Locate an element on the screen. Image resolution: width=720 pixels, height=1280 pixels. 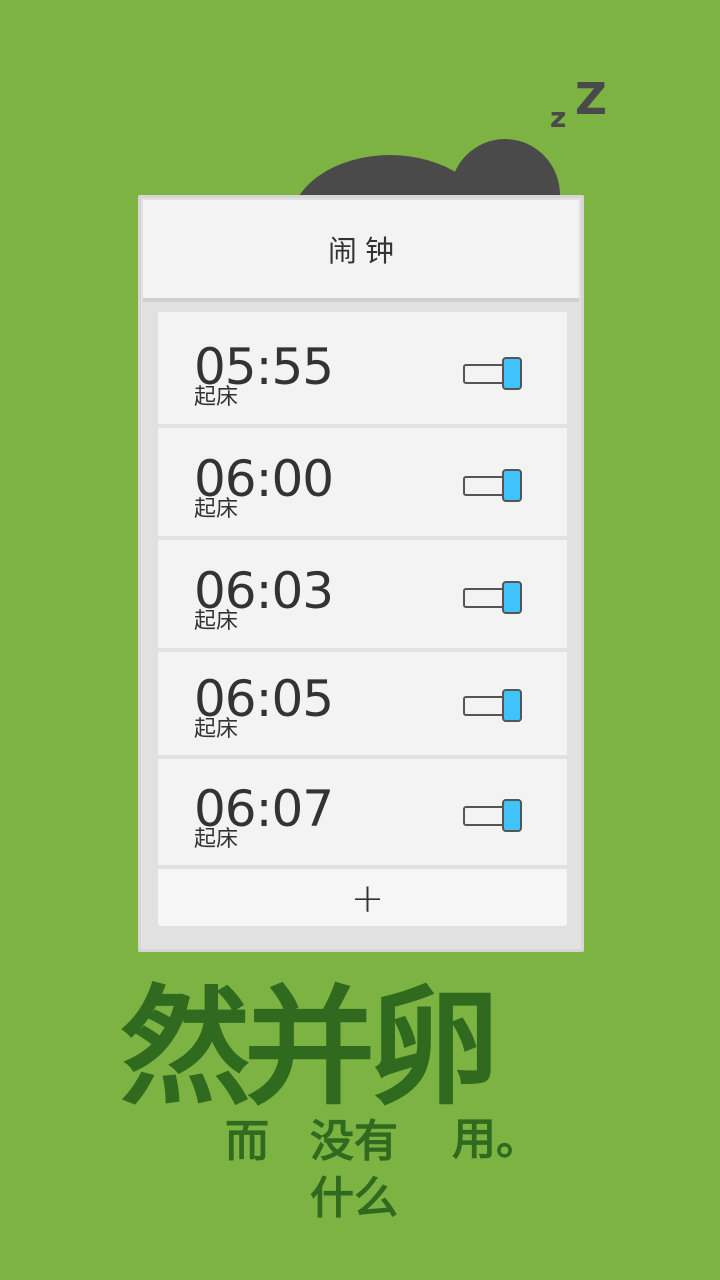
slogan-sub-text: 没有 is located at coordinates (354, 1141).